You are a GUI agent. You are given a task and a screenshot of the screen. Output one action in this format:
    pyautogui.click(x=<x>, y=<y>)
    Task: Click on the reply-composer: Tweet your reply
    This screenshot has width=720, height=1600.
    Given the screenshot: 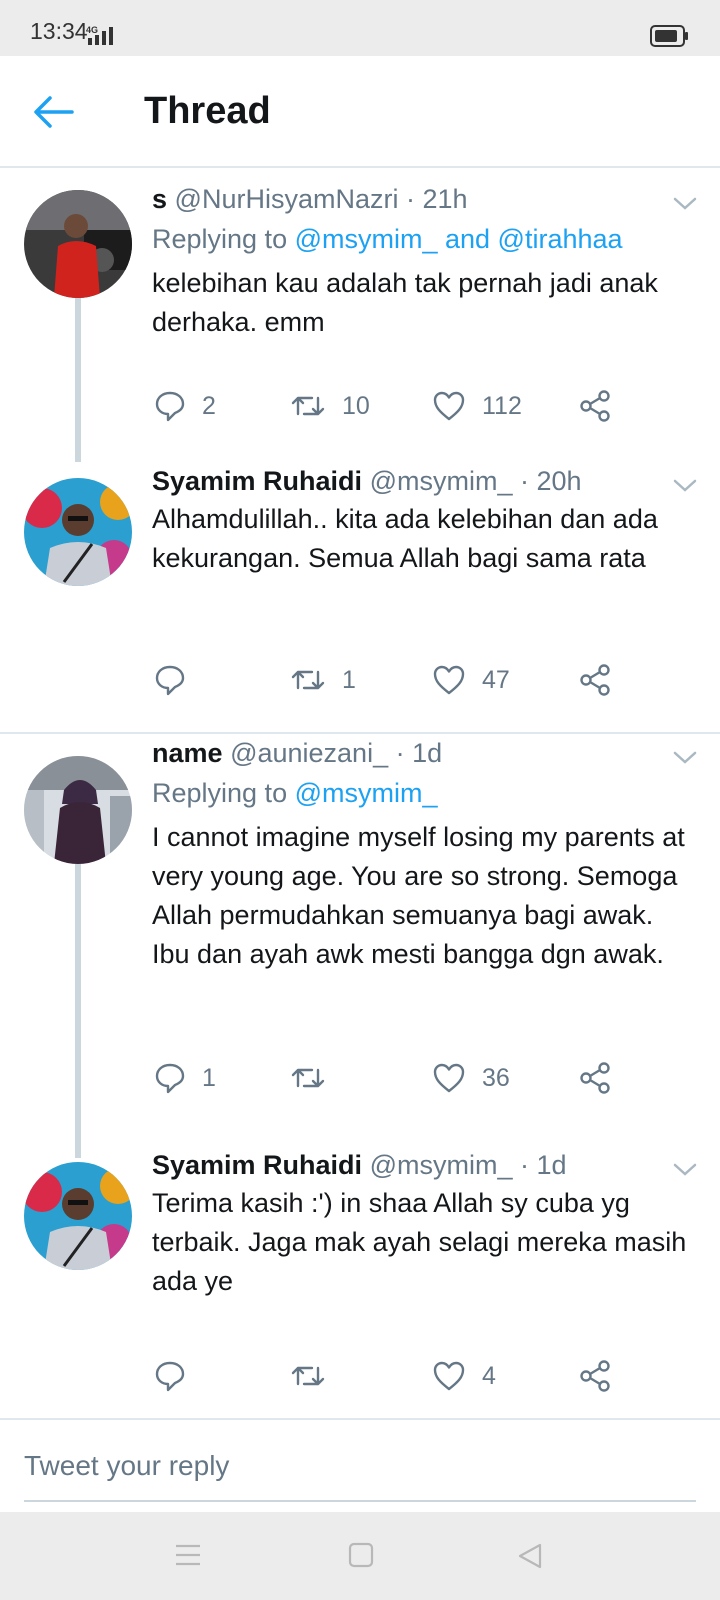 What is the action you would take?
    pyautogui.click(x=360, y=1466)
    